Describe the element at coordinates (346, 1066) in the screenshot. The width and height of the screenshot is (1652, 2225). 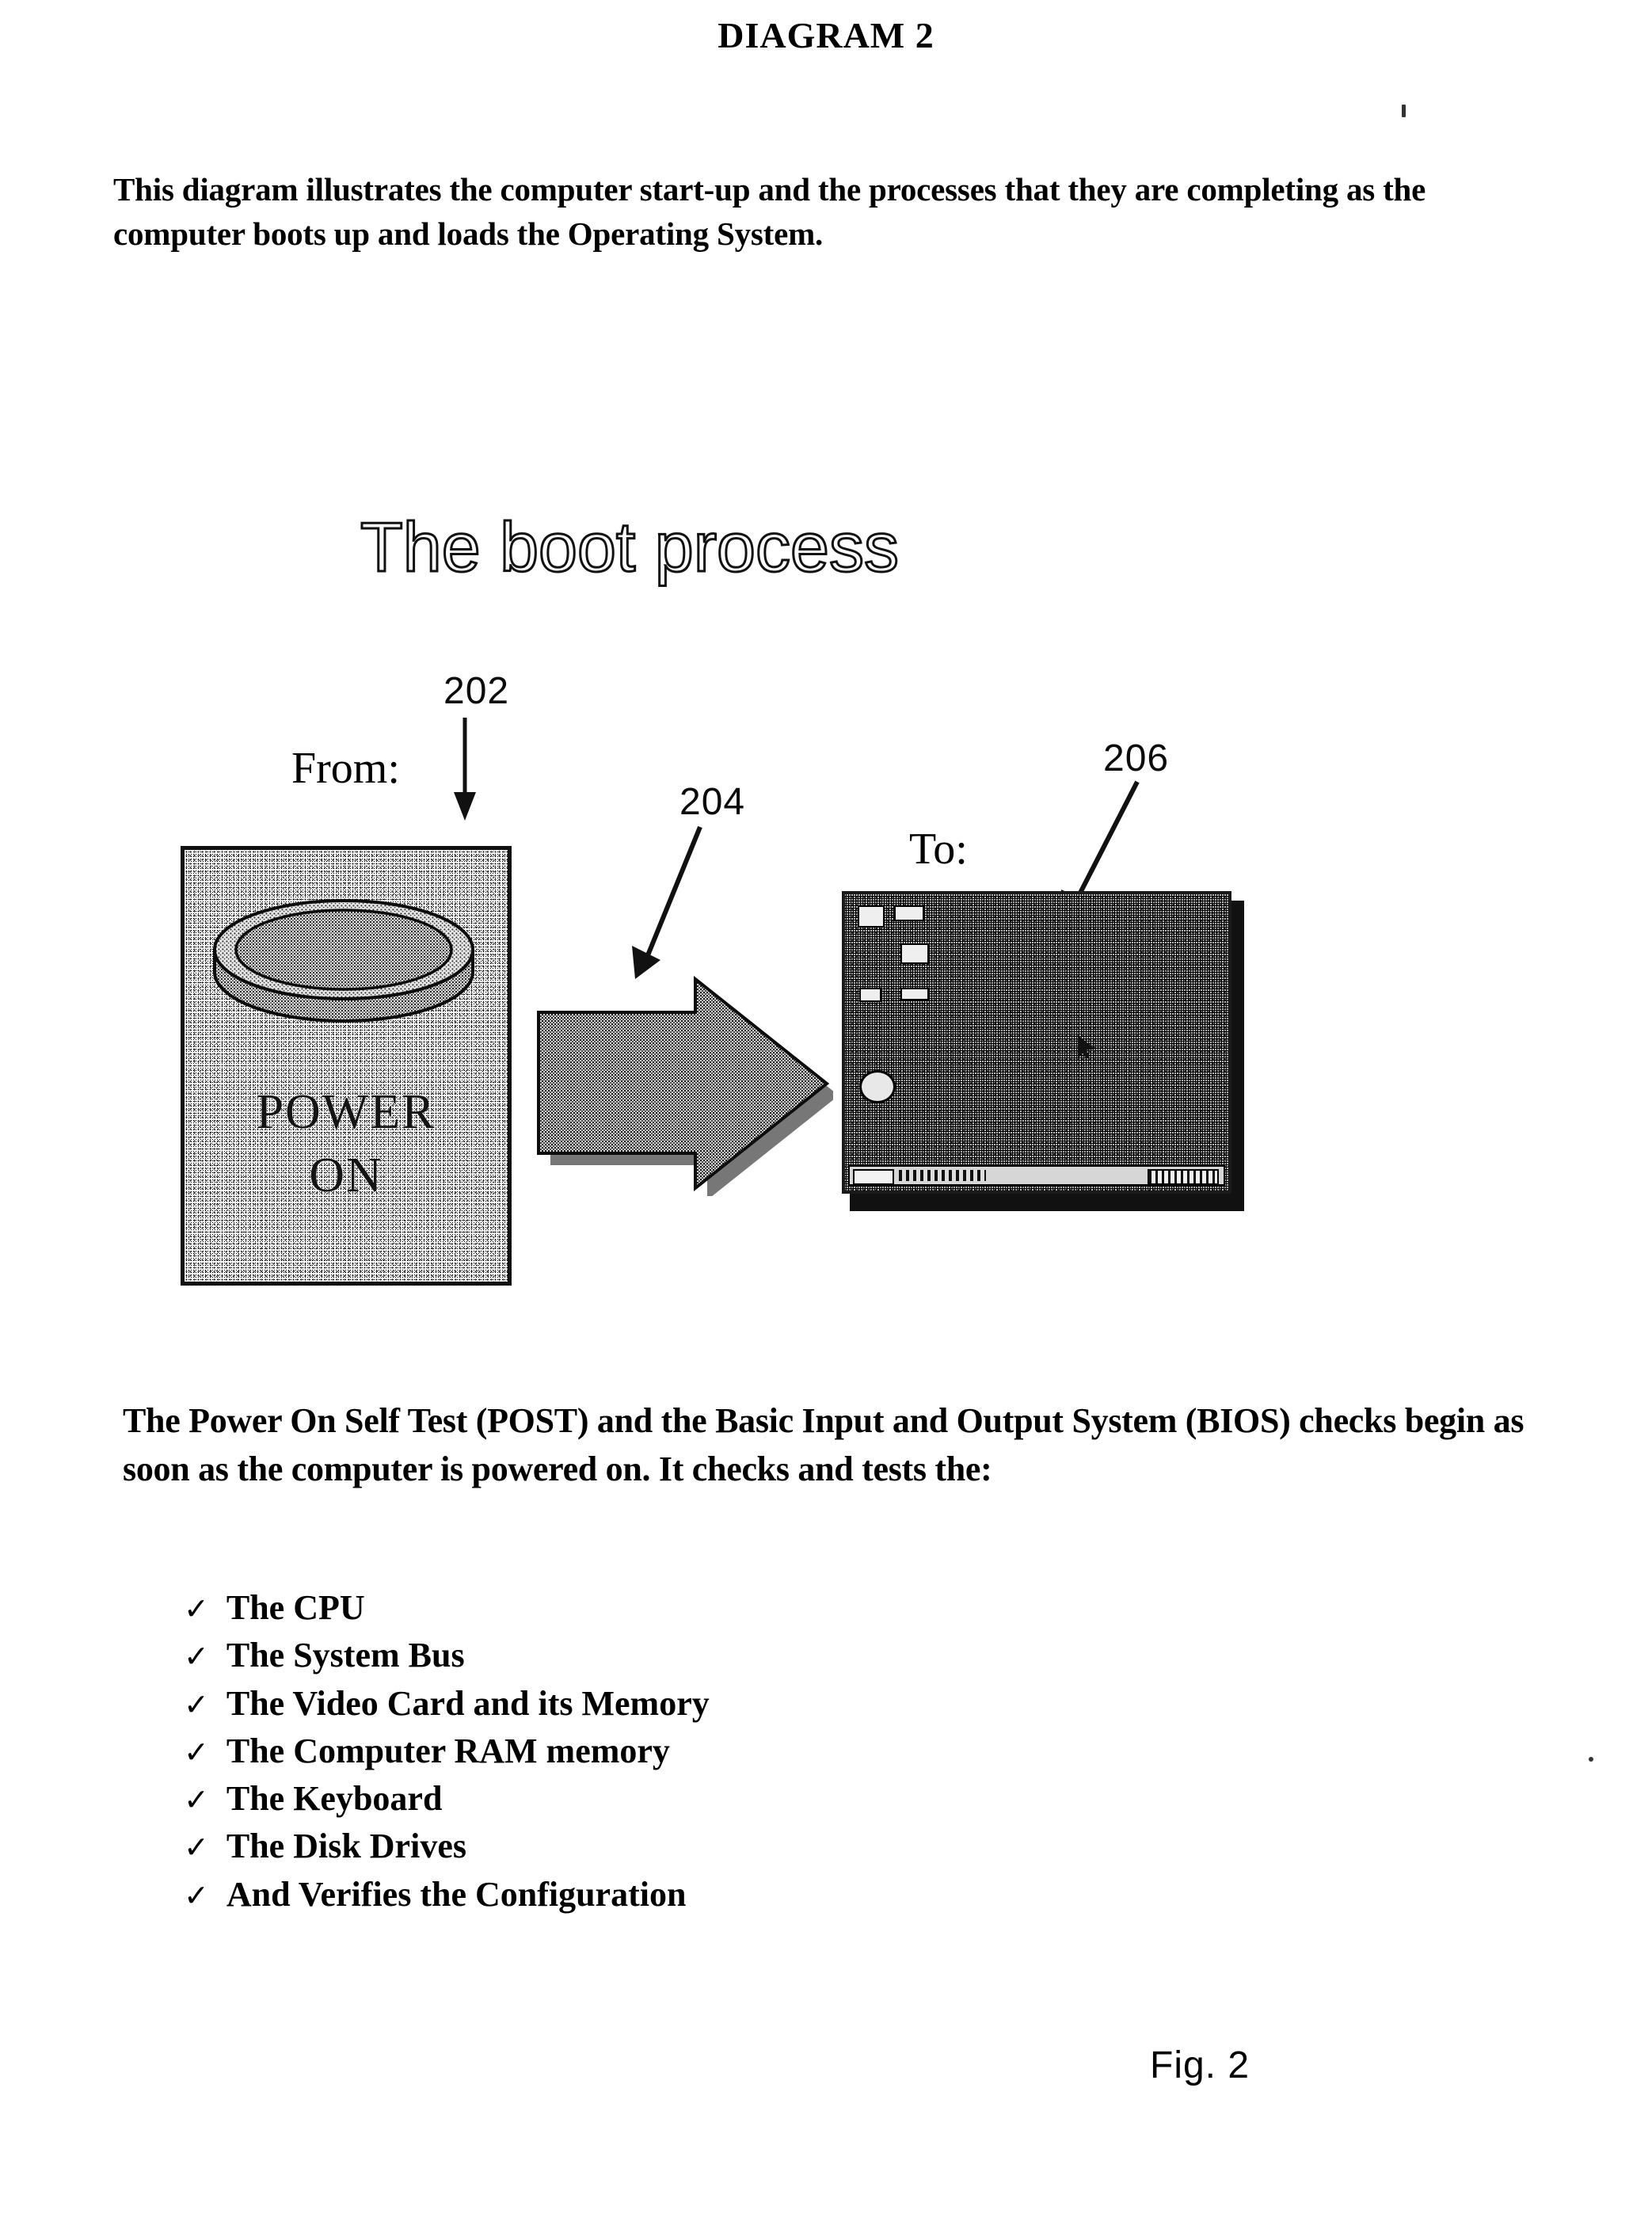
I see `power-on-panel: POWER ON` at that location.